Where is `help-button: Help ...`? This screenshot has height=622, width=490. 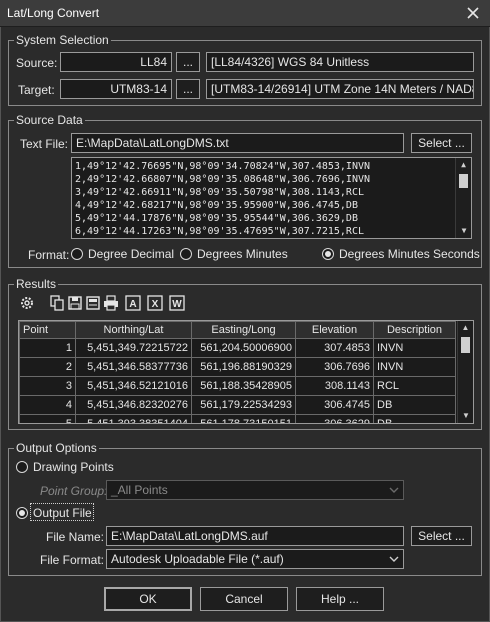
help-button: Help ... is located at coordinates (340, 599).